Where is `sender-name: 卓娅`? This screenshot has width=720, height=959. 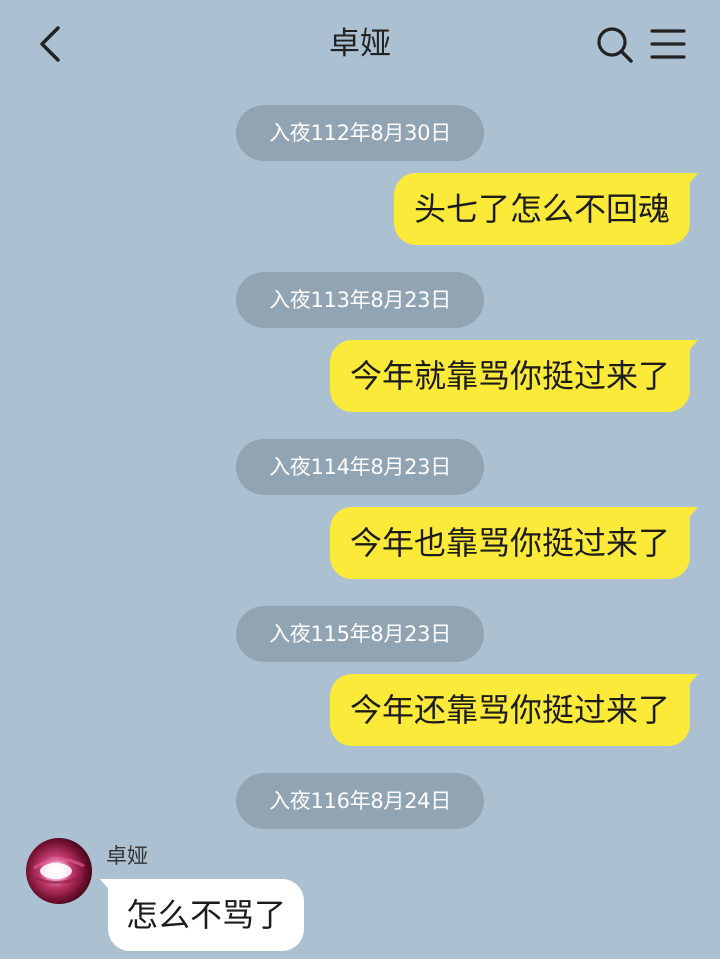
sender-name: 卓娅 is located at coordinates (127, 856).